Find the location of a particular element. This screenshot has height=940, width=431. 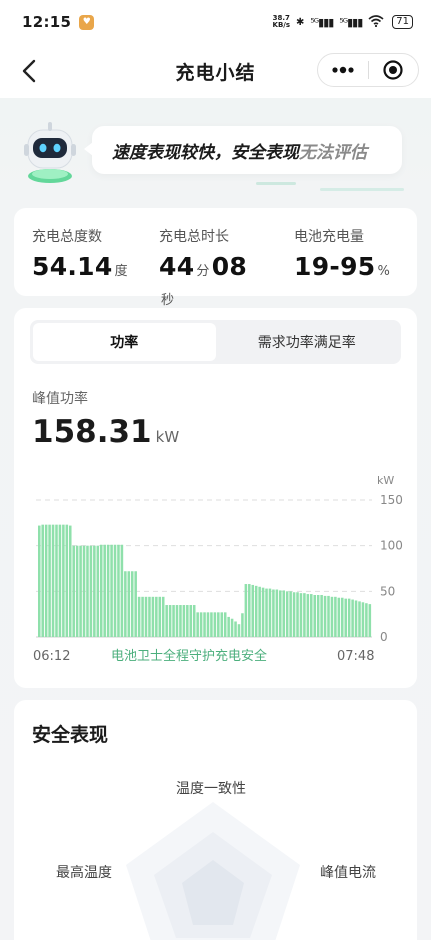

summary-unknown: 无法评估 is located at coordinates (333, 152).